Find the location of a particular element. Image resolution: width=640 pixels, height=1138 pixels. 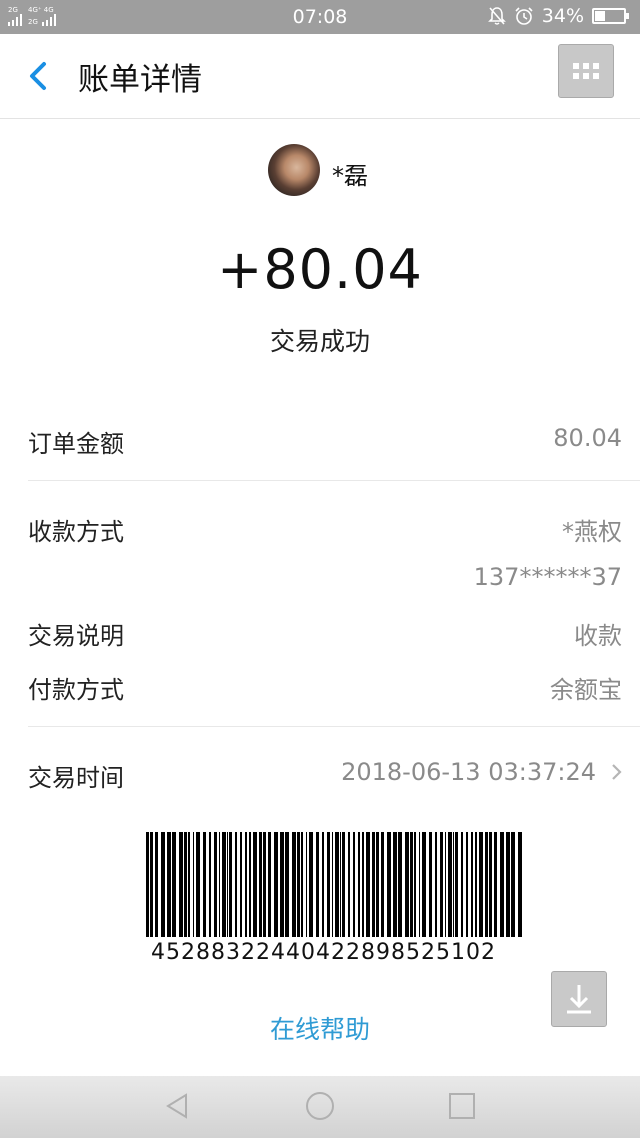

detail-row-order-amount: 订单金额 80.04 is located at coordinates (325, 441).